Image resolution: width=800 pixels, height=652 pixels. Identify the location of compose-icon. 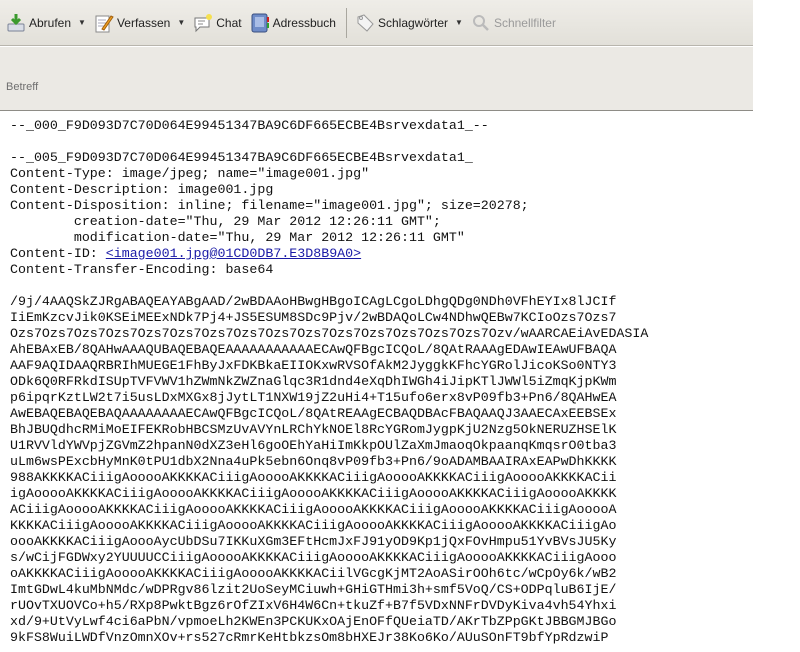
(104, 23).